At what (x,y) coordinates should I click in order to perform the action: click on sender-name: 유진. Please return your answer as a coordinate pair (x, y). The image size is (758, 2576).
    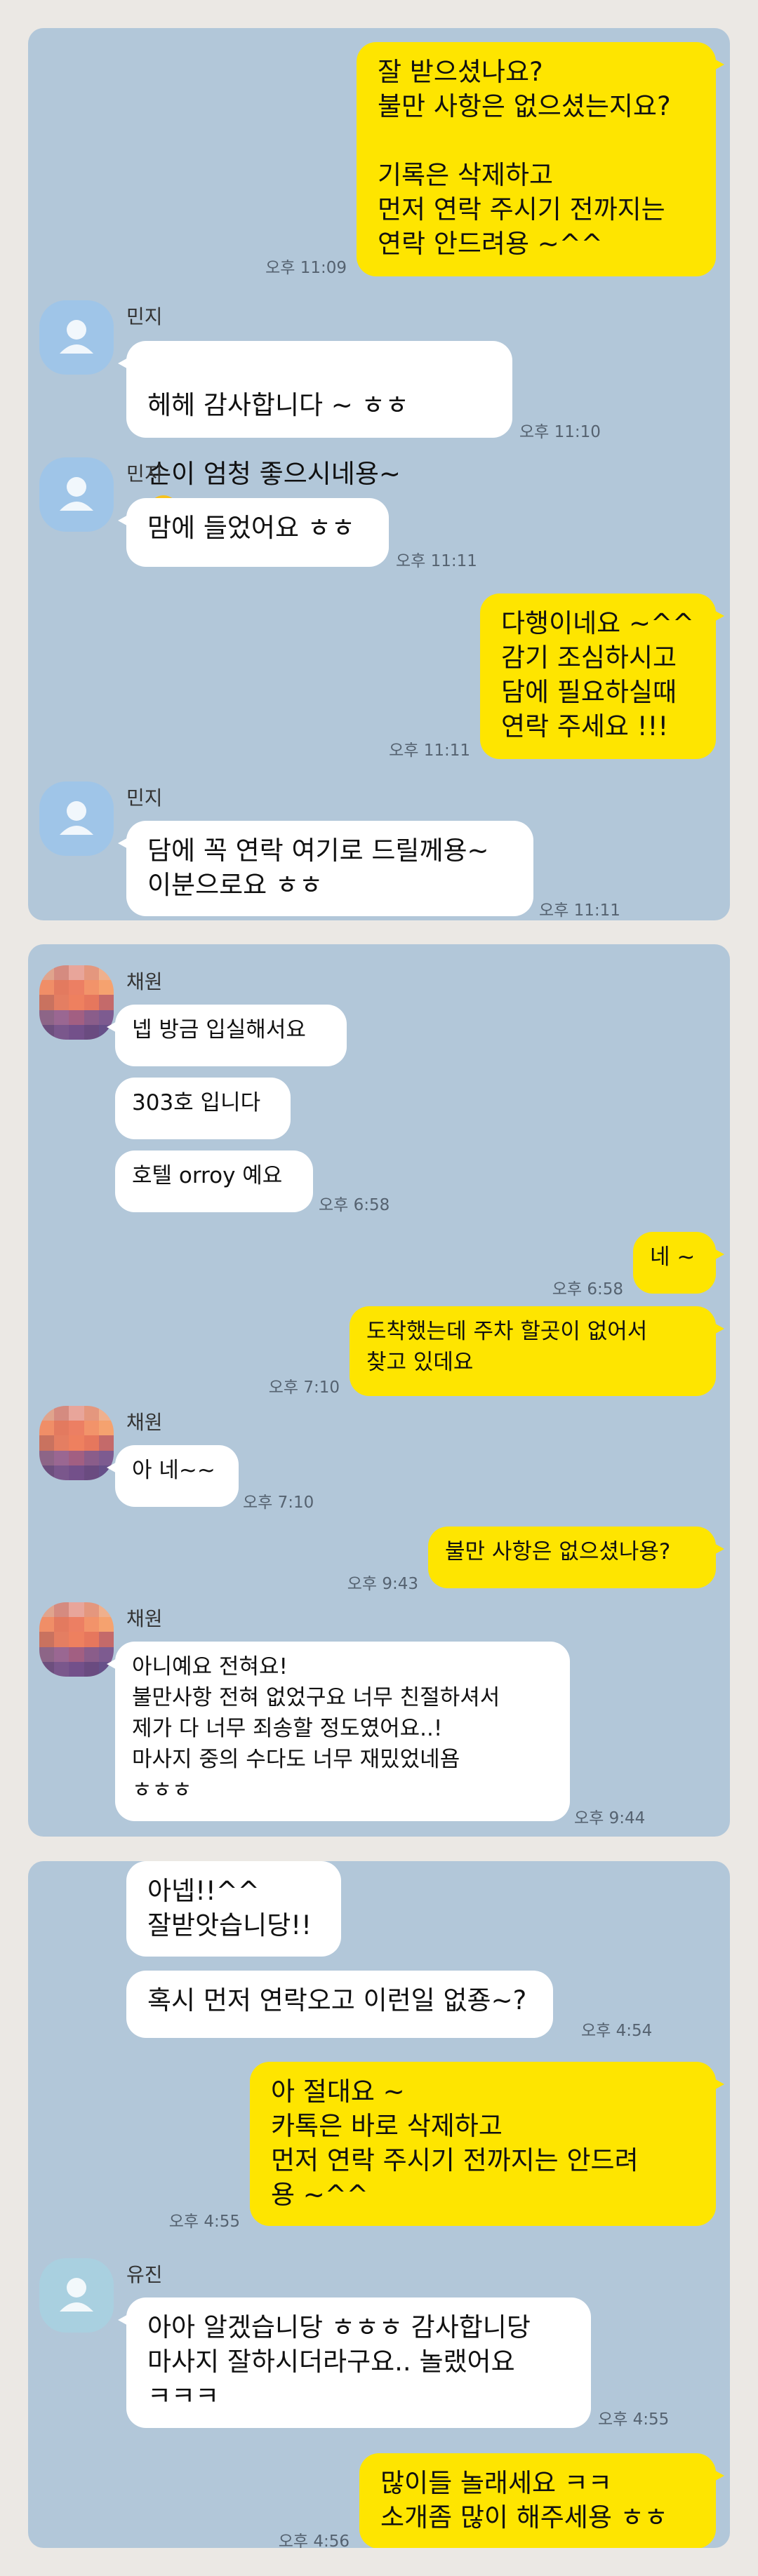
    Looking at the image, I should click on (144, 2274).